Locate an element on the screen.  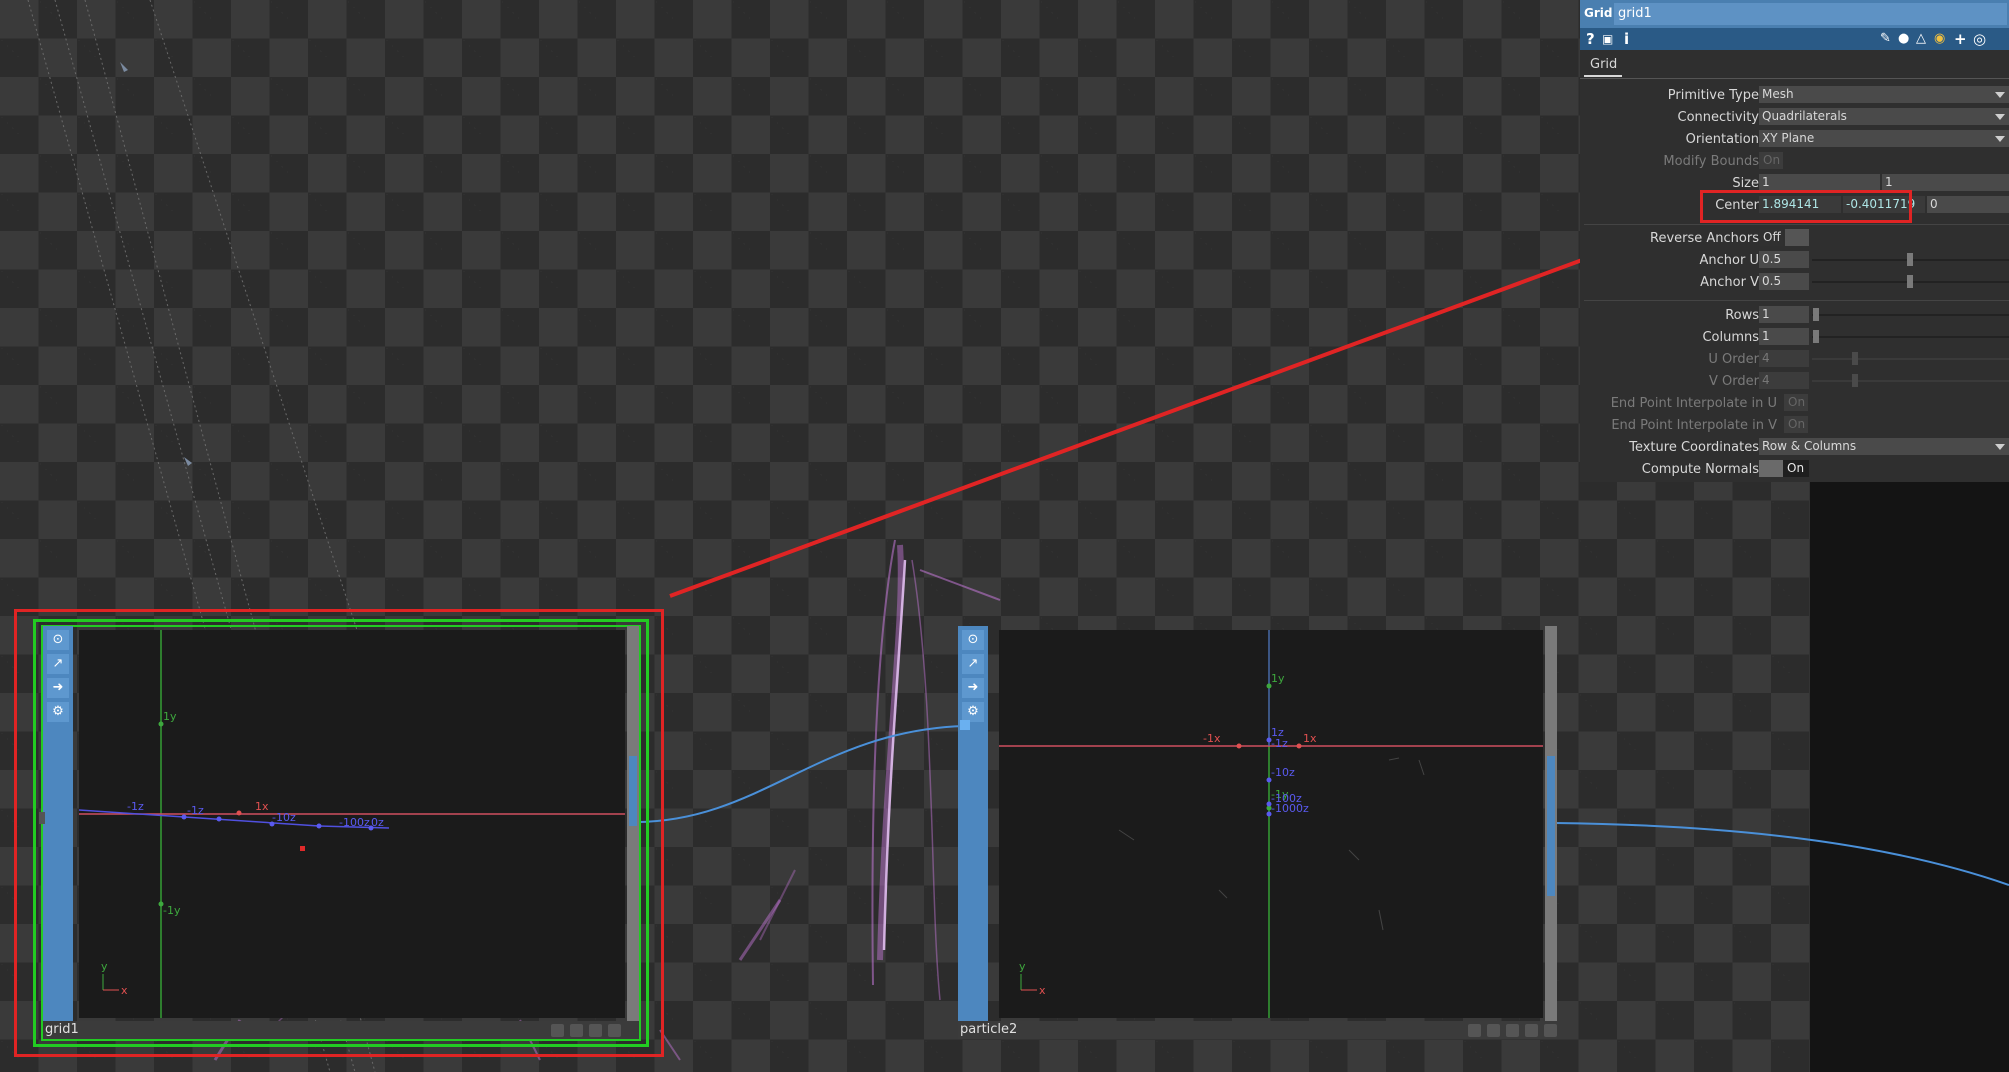
param-orientation: Orientation XY Plane is located at coordinates (1794, 139).